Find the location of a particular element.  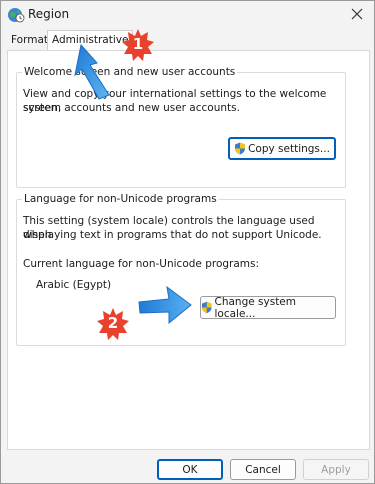

welcome-description-line2: system accounts and new user accounts. is located at coordinates (131, 108).